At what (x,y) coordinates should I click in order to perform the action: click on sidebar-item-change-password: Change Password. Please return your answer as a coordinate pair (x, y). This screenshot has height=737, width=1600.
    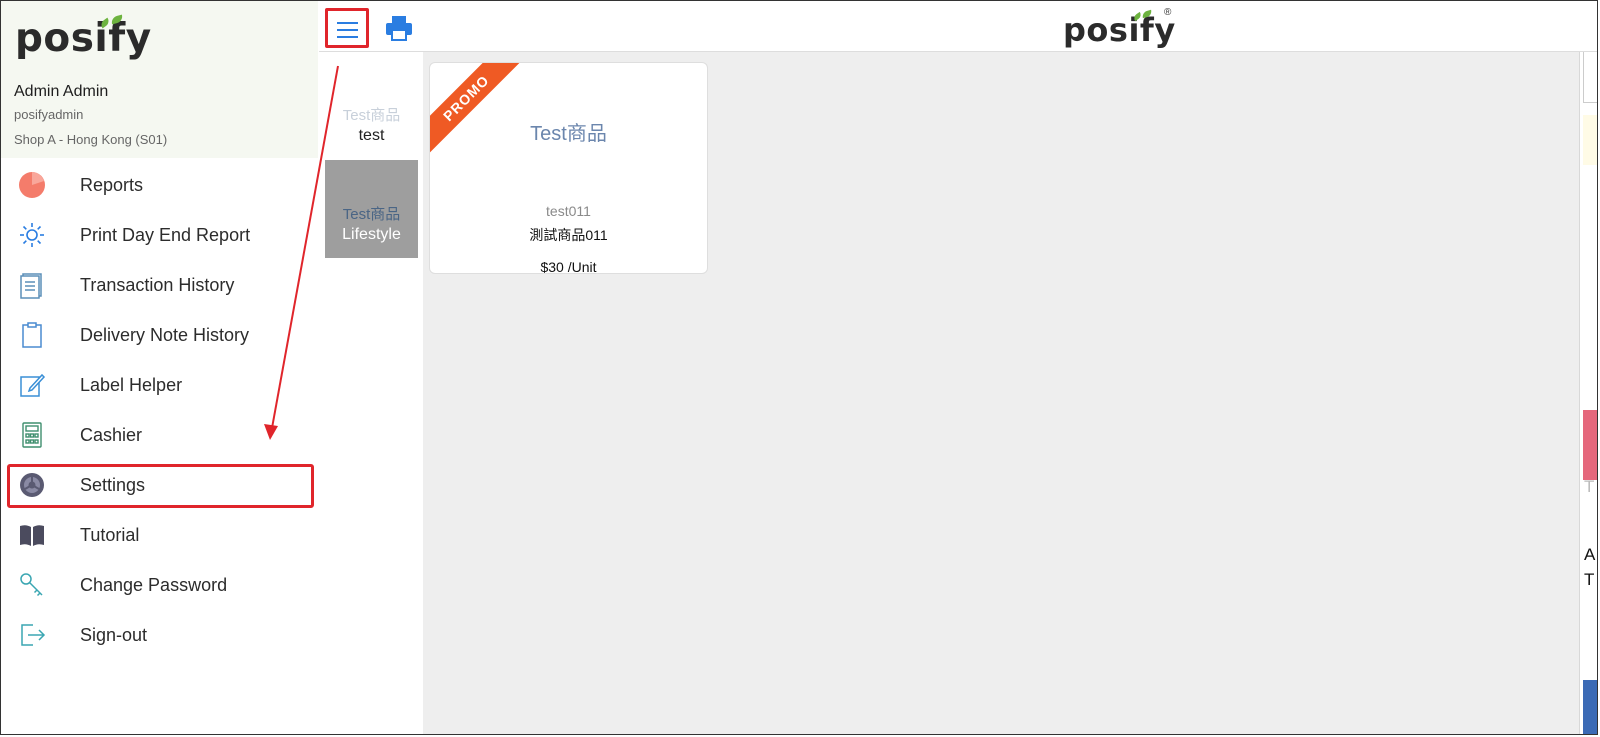
    Looking at the image, I should click on (159, 584).